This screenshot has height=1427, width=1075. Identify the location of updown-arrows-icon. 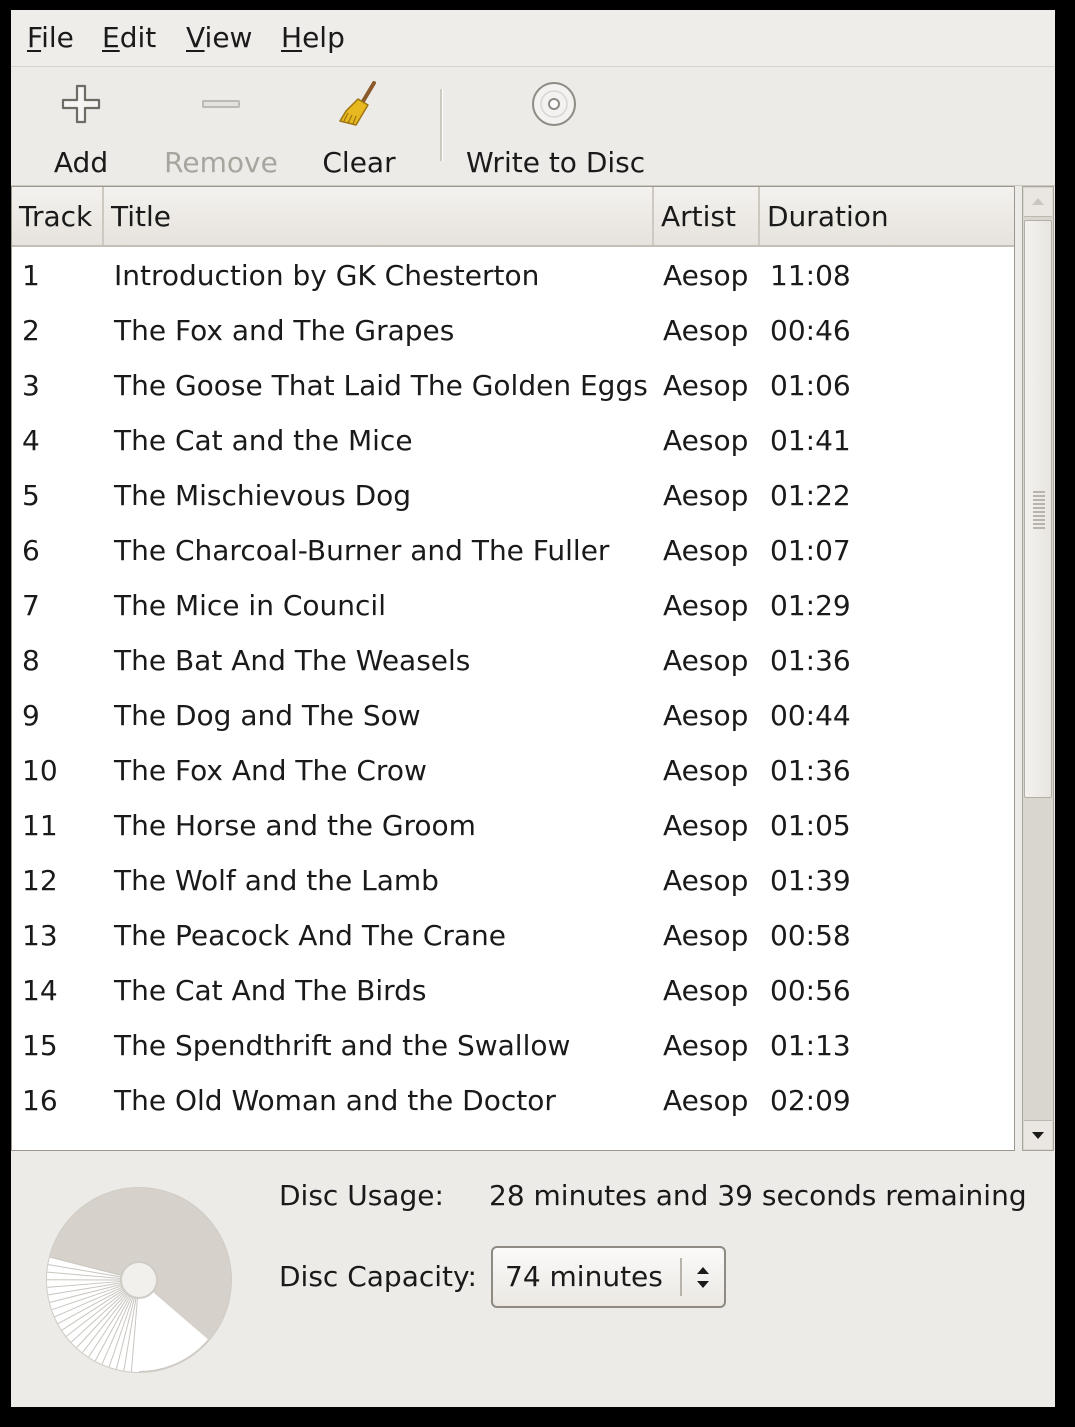
(703, 1277).